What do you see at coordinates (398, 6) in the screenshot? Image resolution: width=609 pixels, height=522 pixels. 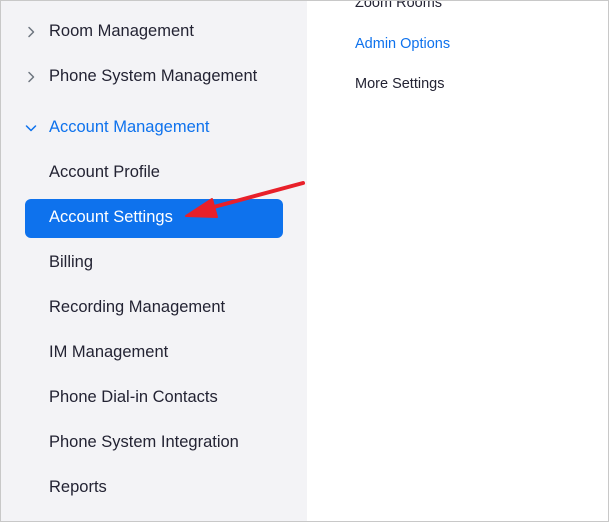 I see `zoom-rooms-link: Zoom Rooms` at bounding box center [398, 6].